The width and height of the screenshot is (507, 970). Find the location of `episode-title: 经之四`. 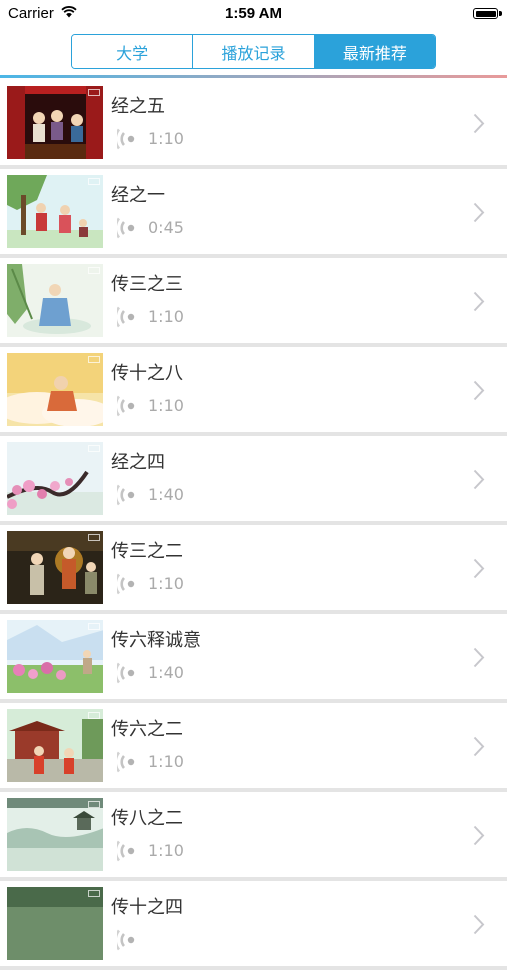

episode-title: 经之四 is located at coordinates (138, 462).